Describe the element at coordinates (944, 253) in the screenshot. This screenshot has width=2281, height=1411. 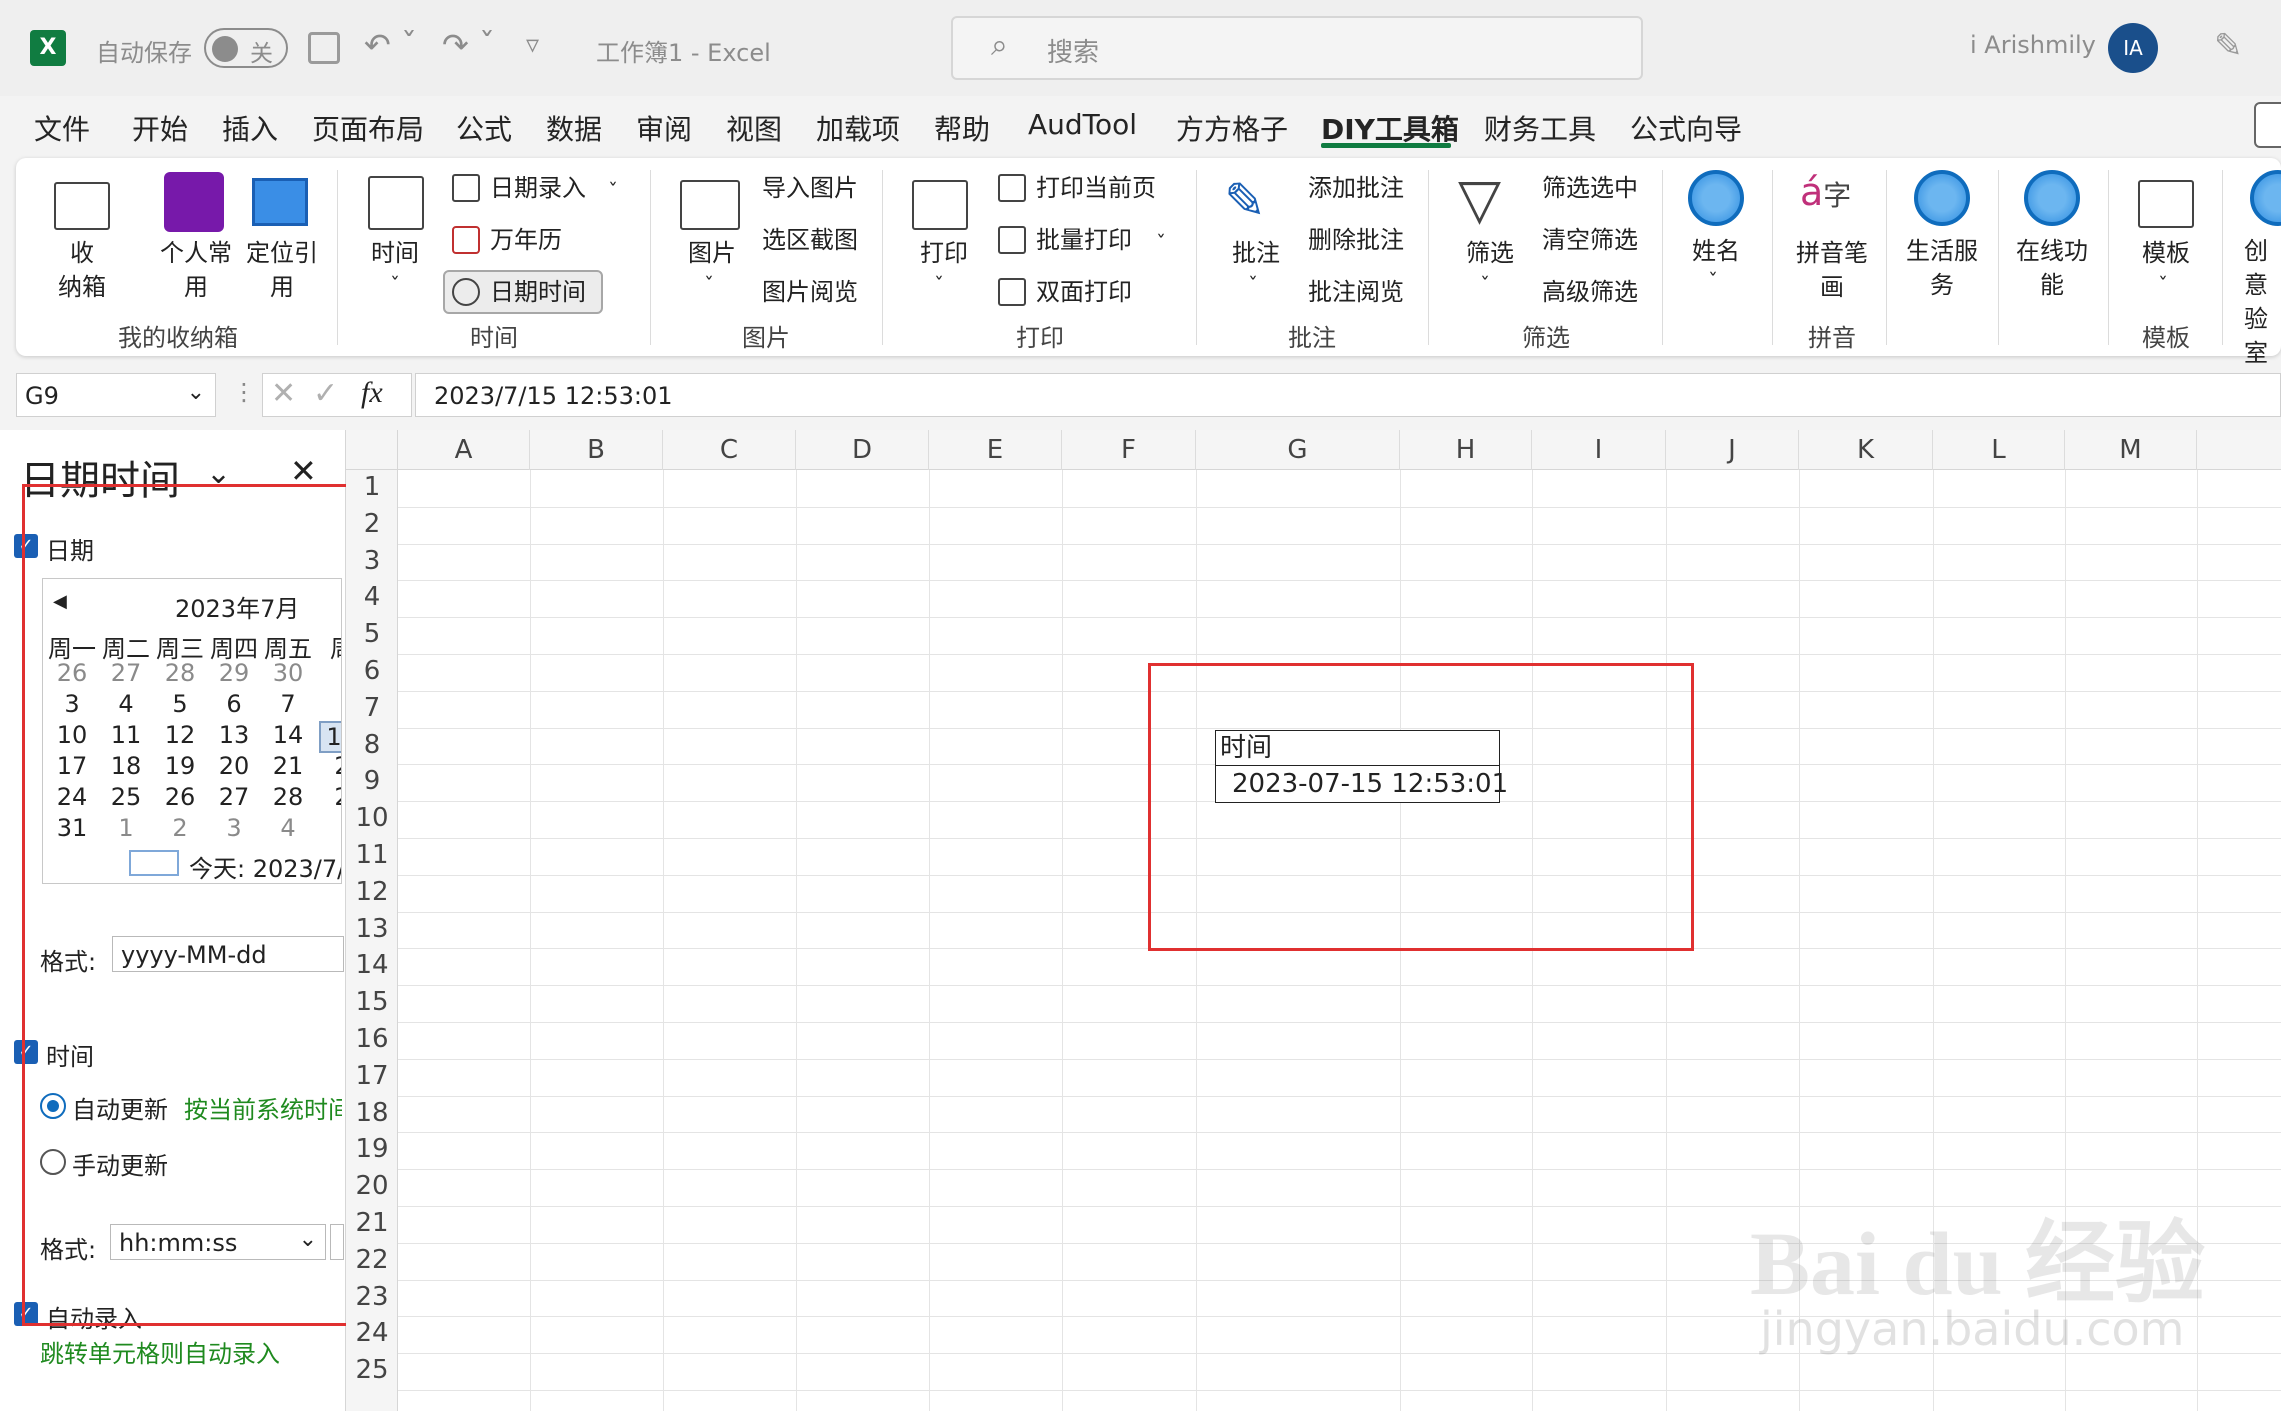
I see `print-button: 打印` at that location.